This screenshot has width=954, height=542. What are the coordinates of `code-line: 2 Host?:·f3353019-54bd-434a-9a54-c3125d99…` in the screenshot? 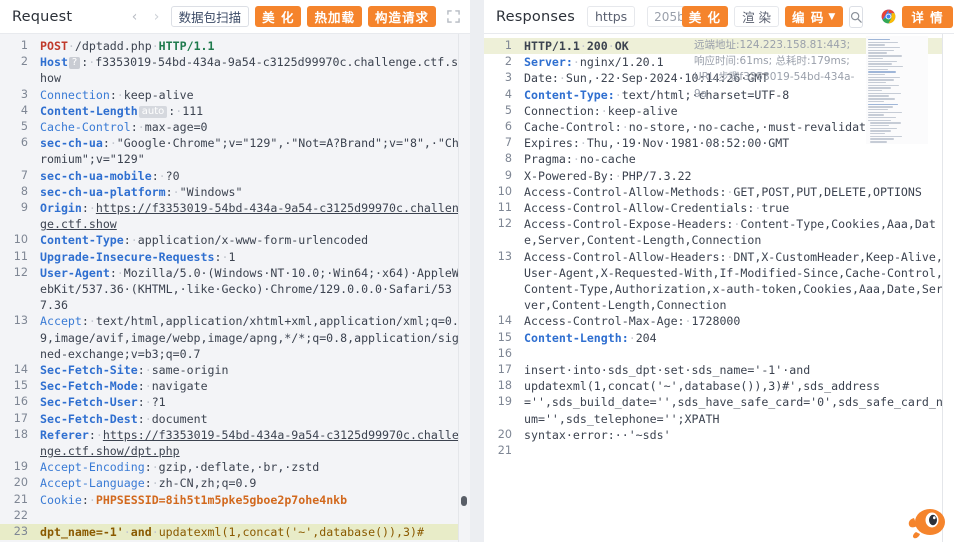 It's located at (235, 70).